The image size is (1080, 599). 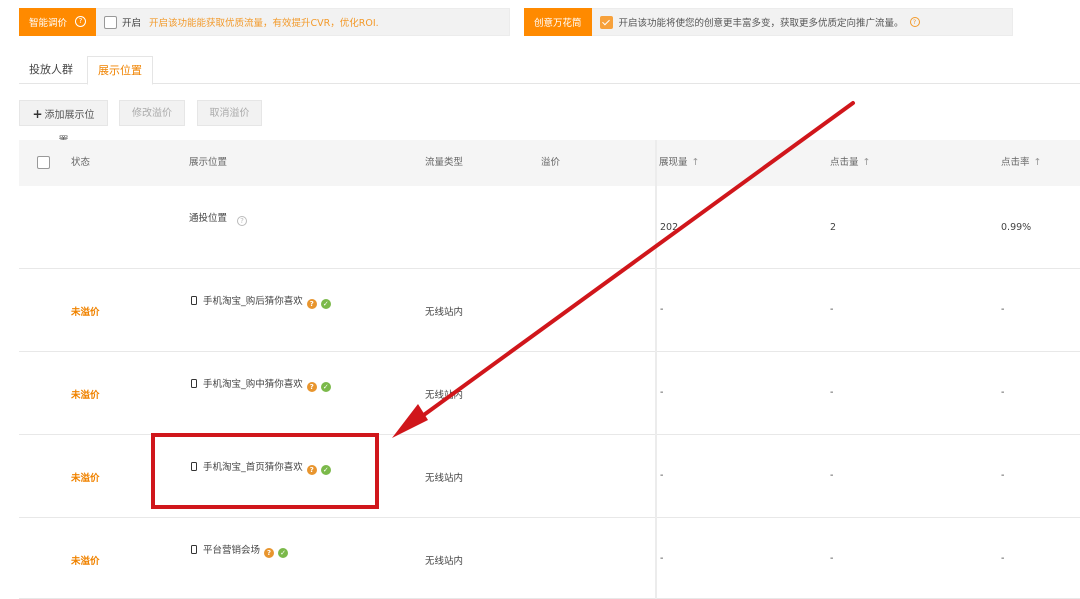 What do you see at coordinates (43, 162) in the screenshot?
I see `select-all-checkbox` at bounding box center [43, 162].